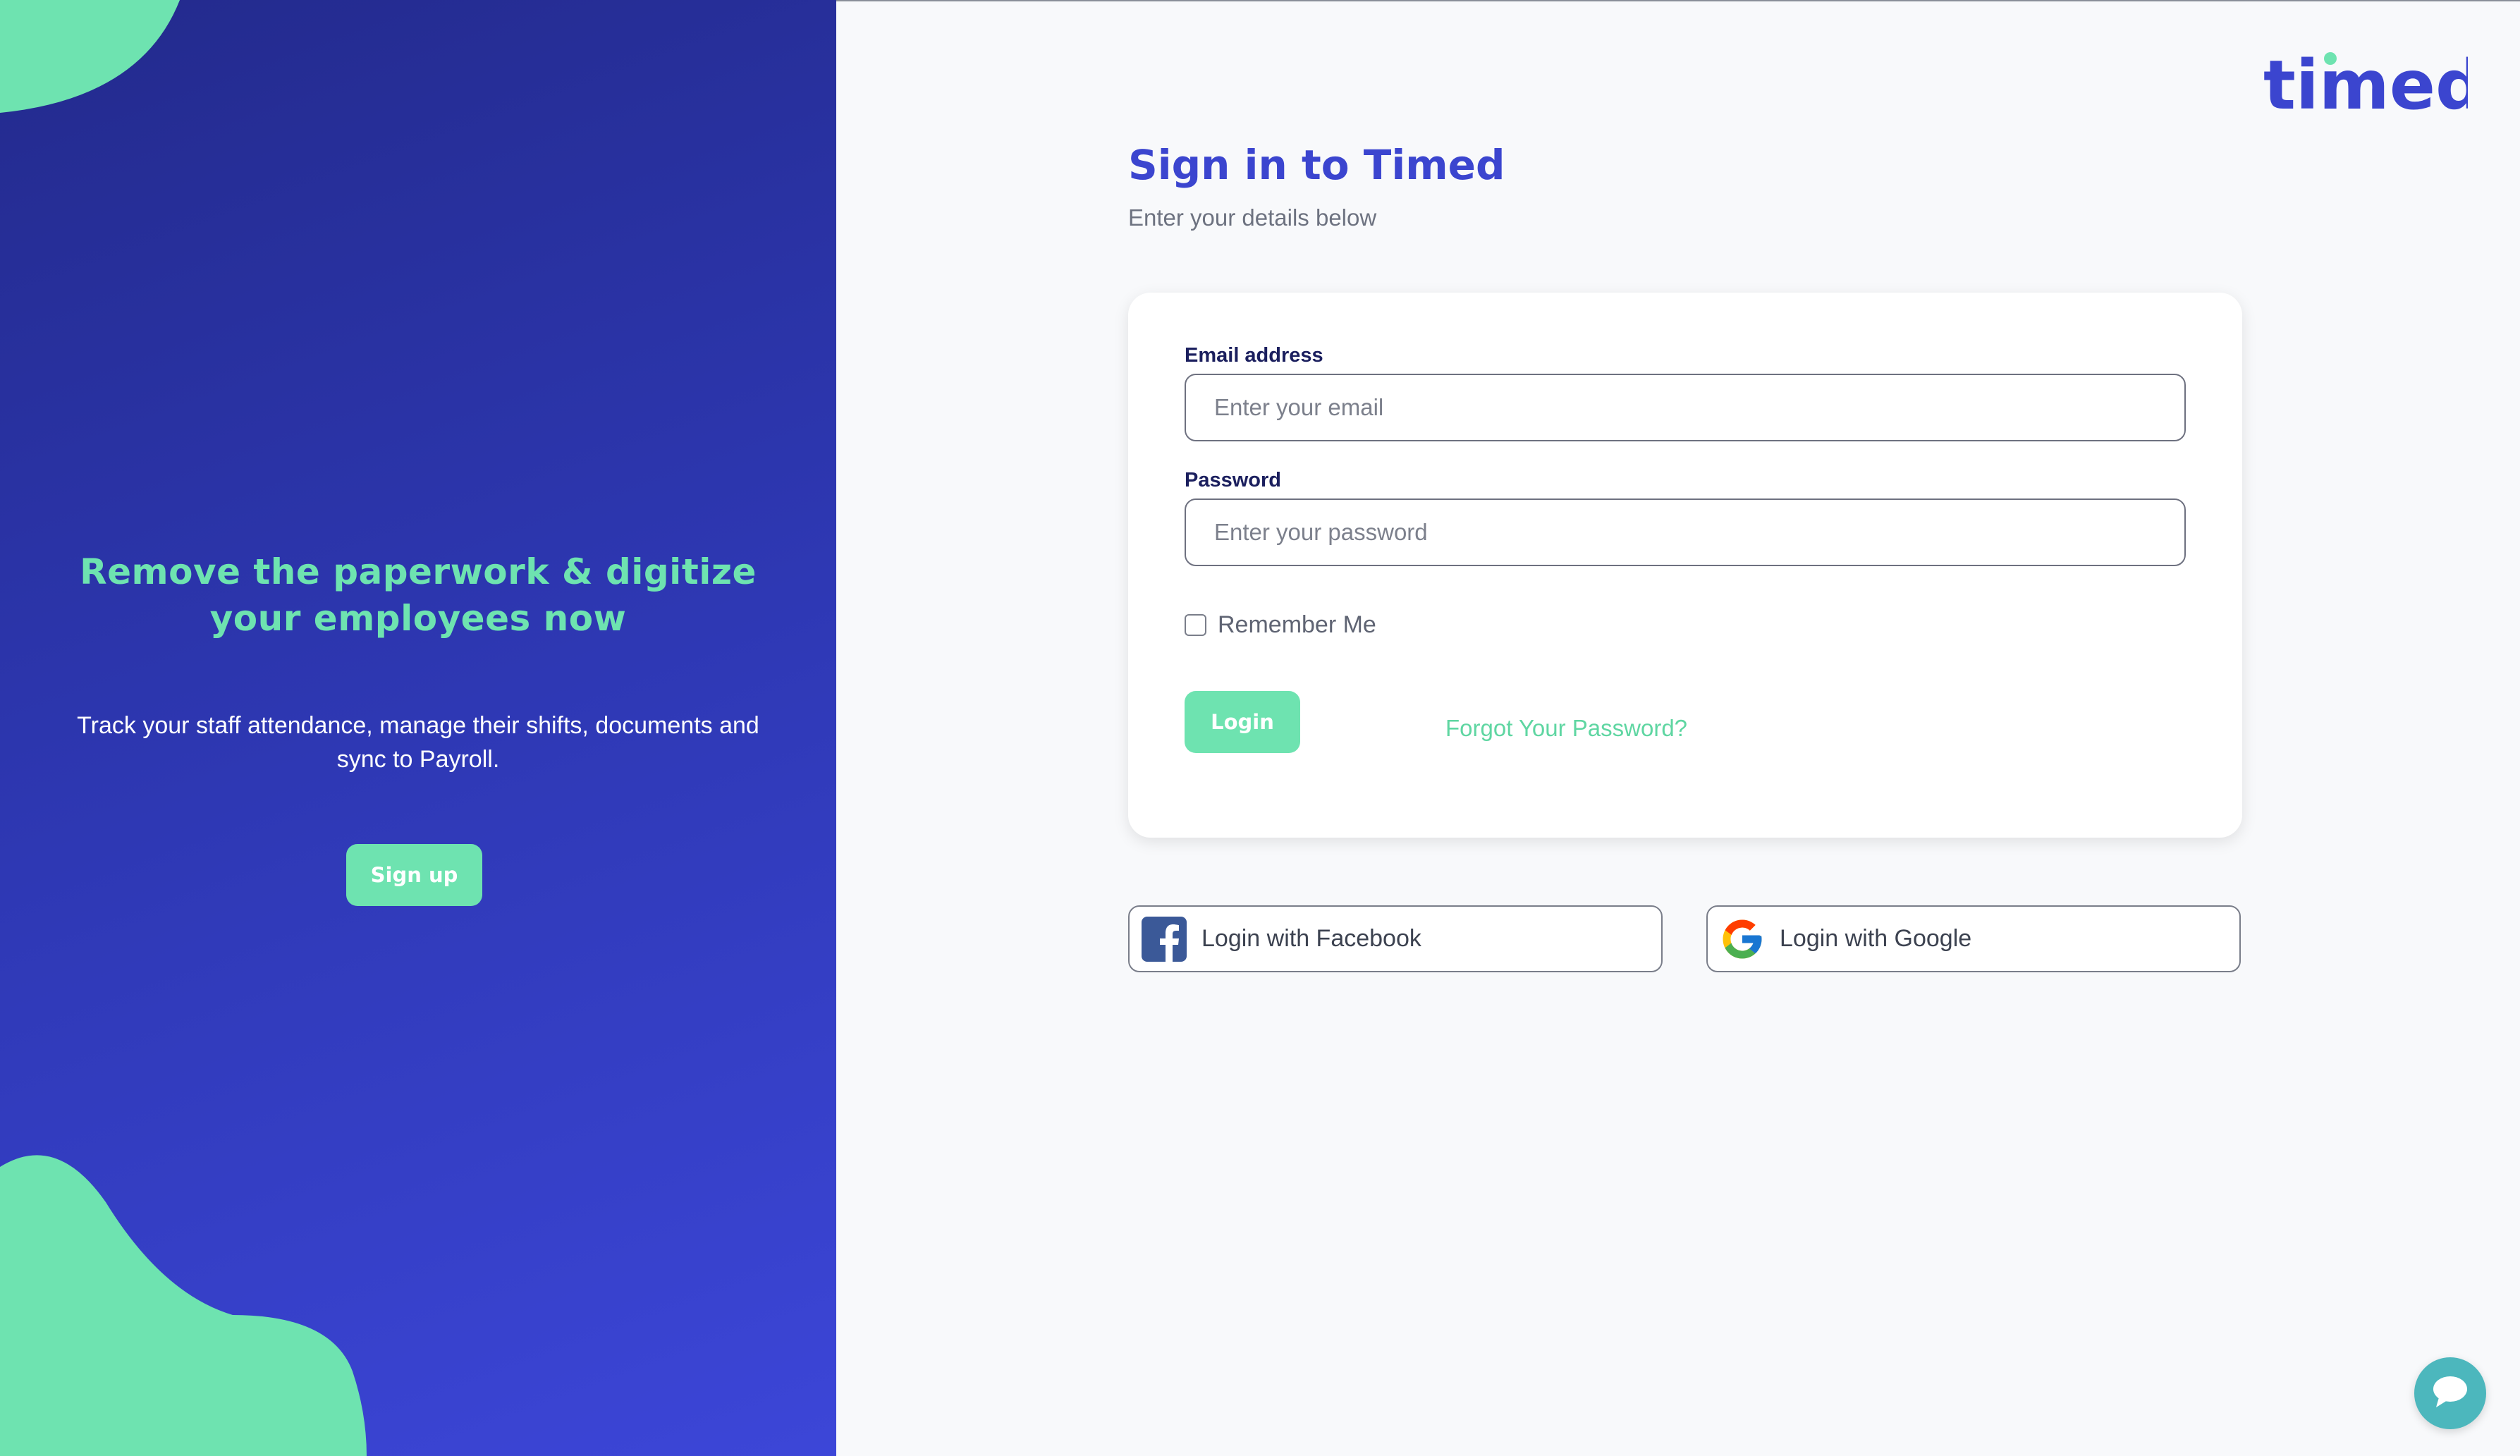 Image resolution: width=2520 pixels, height=1456 pixels. Describe the element at coordinates (1973, 938) in the screenshot. I see `google-login-button: Login with Google` at that location.